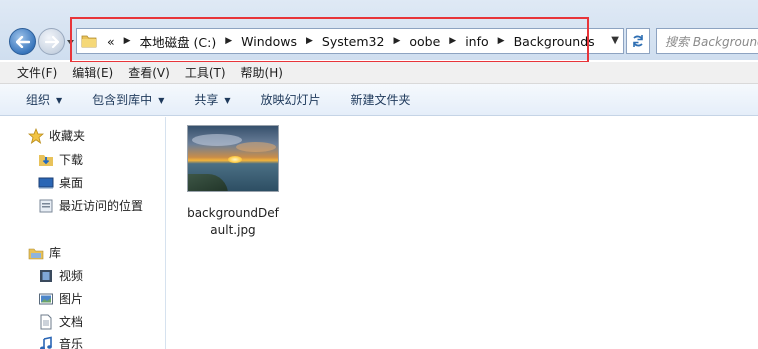 The image size is (758, 349). I want to click on nav-documents: 文档, so click(60, 321).